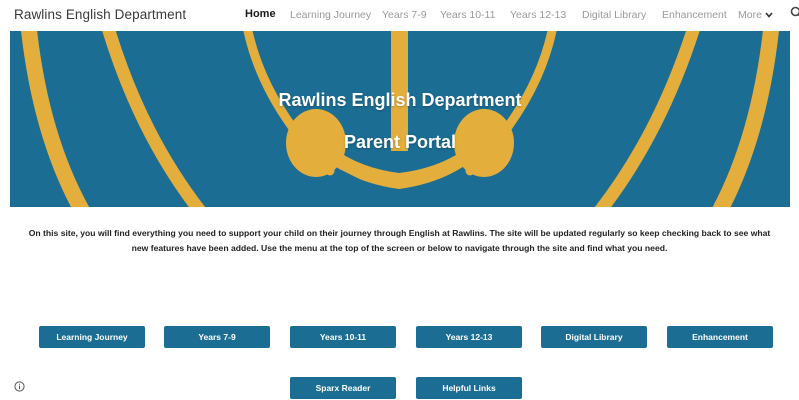 Image resolution: width=799 pixels, height=400 pixels. Describe the element at coordinates (400, 142) in the screenshot. I see `hero-subtitle: Parent Portal` at that location.